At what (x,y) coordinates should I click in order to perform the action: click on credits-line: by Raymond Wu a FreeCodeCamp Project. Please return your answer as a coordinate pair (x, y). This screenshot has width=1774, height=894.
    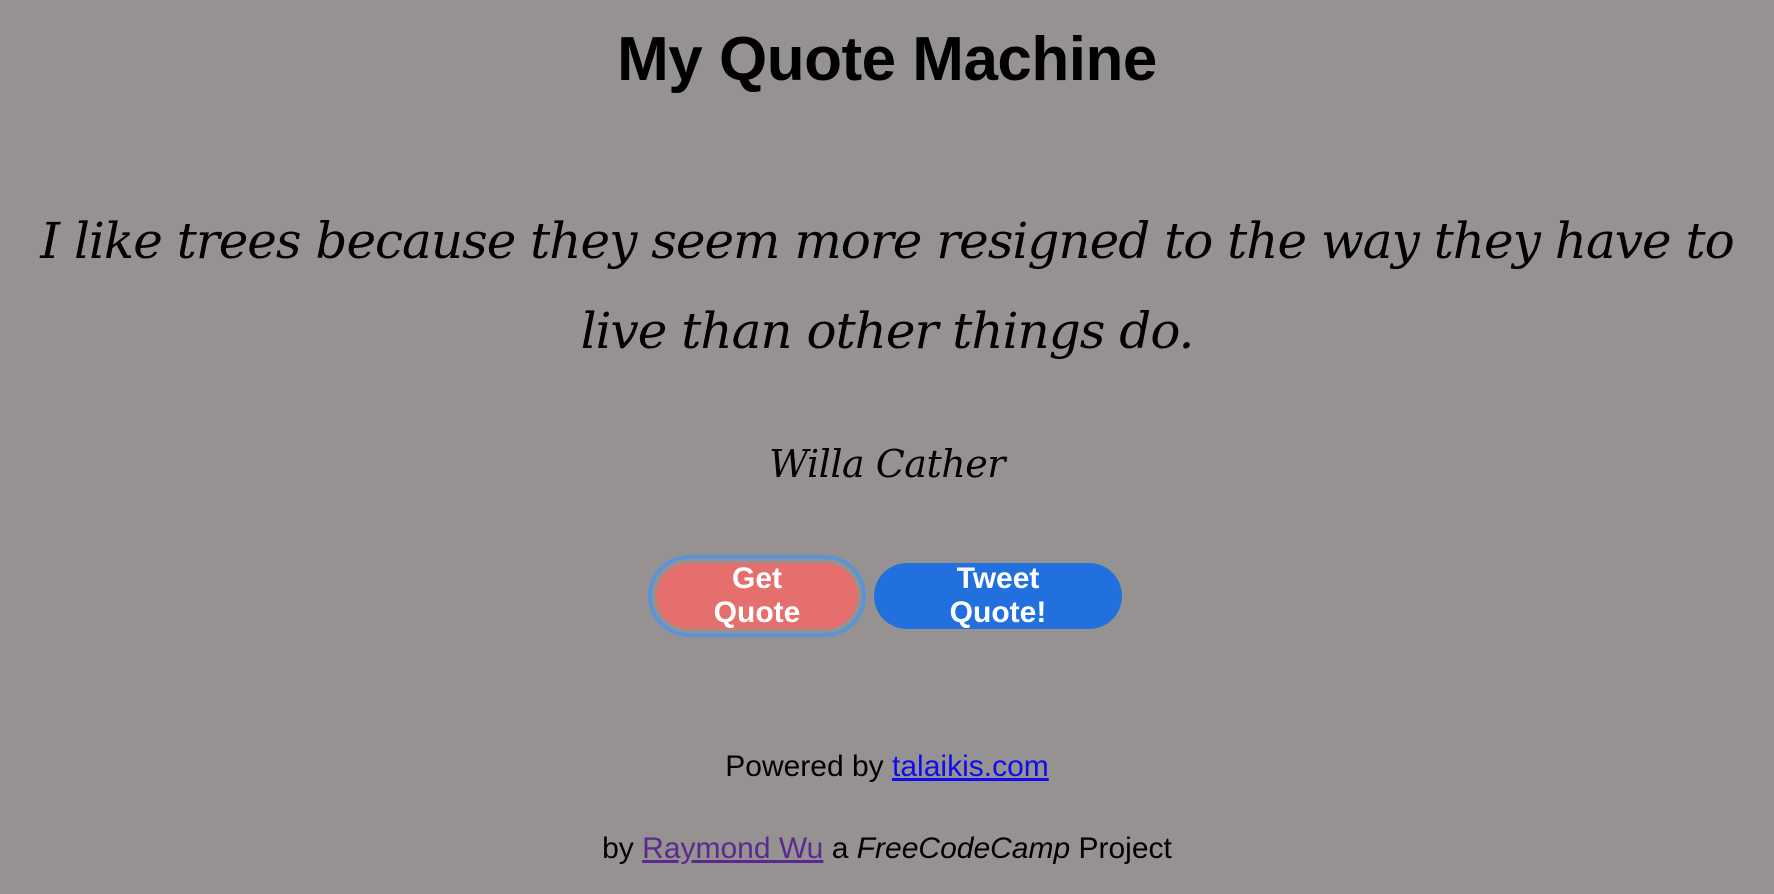
    Looking at the image, I should click on (887, 849).